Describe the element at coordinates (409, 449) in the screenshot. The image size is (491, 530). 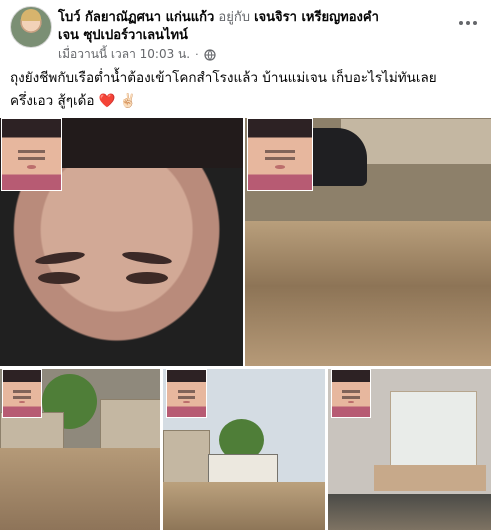
I see `flooded-house-interior-photo` at that location.